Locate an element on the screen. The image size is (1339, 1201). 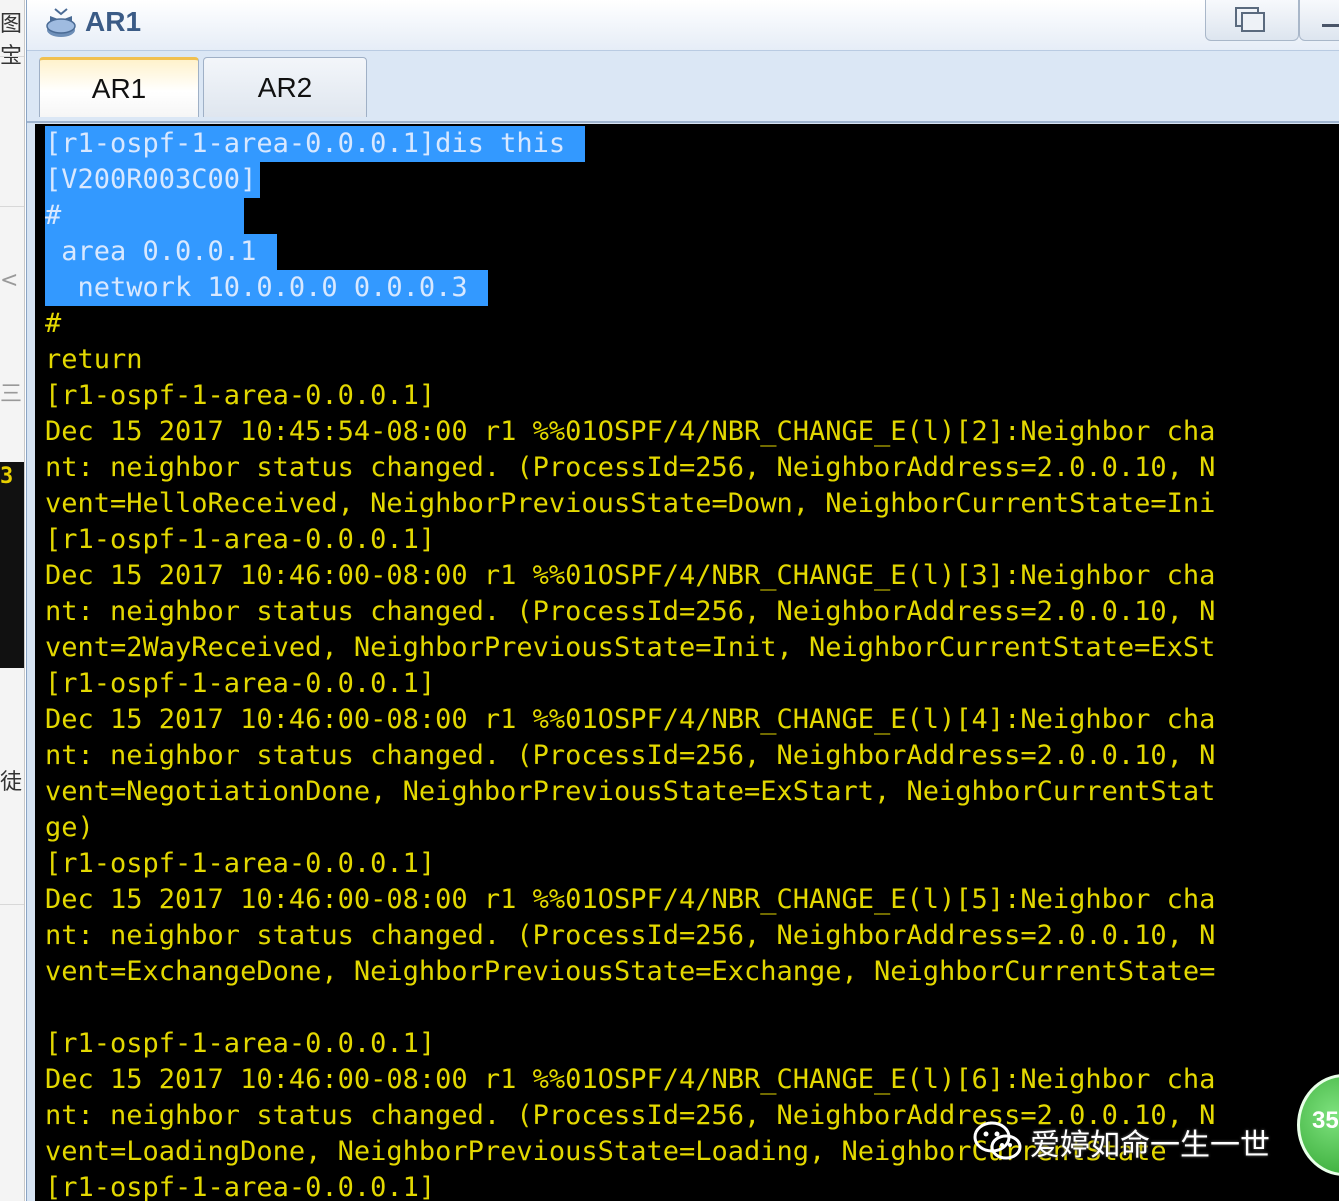
terminal-line: area 0.0.0.1 is located at coordinates (161, 252).